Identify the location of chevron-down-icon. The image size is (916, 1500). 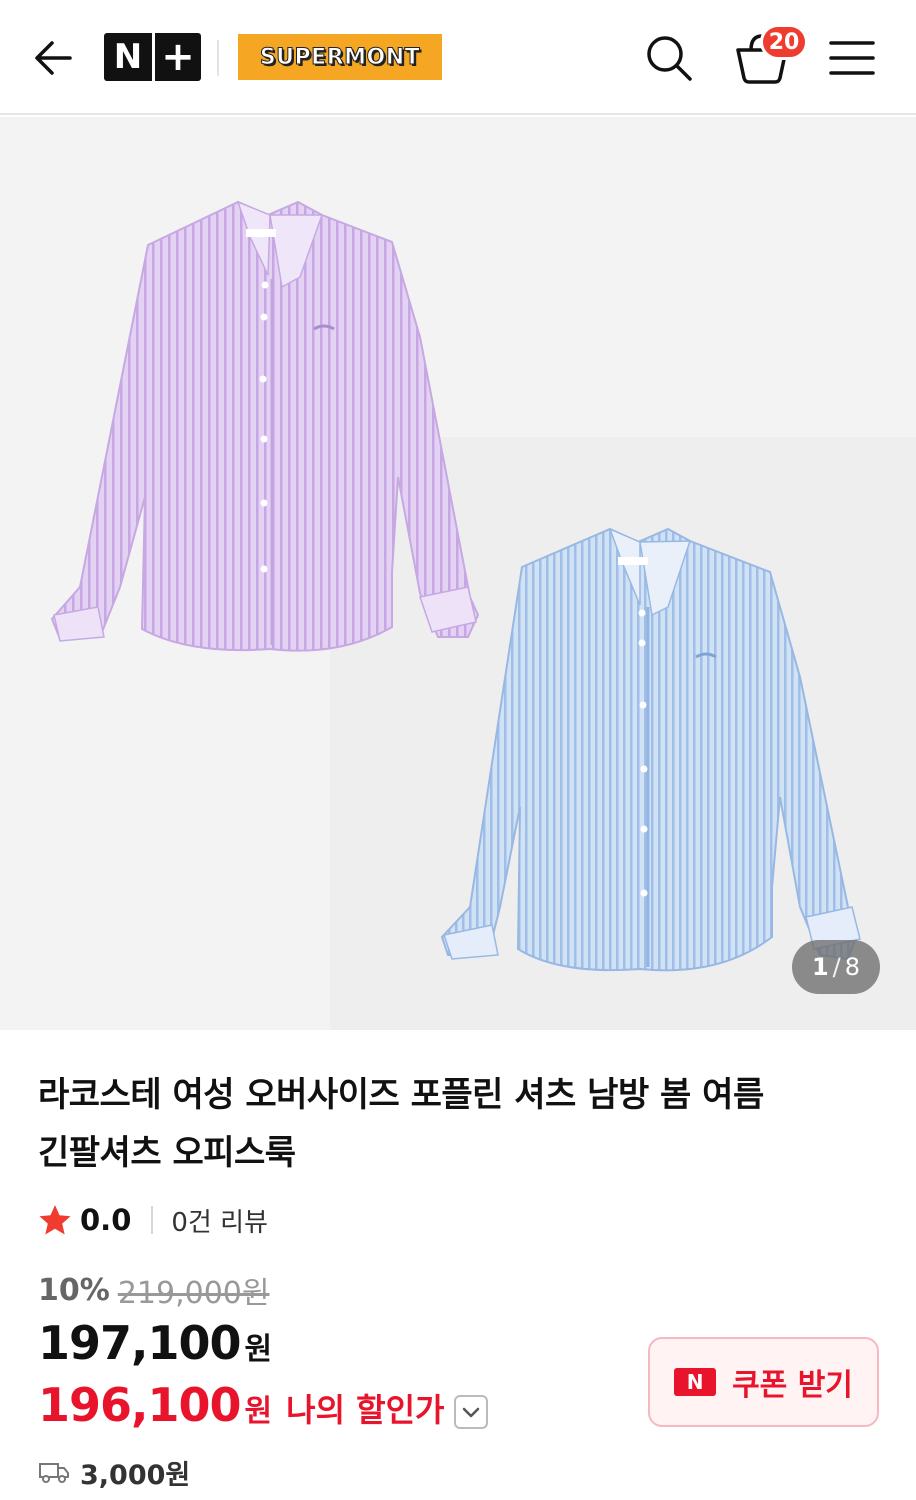
(471, 1412).